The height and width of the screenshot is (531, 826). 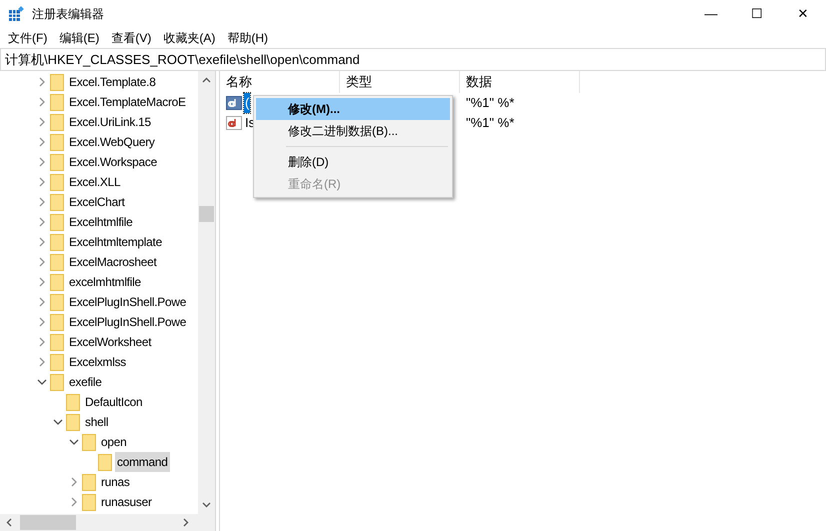 I want to click on menu-item: 帮助(H), so click(x=247, y=38).